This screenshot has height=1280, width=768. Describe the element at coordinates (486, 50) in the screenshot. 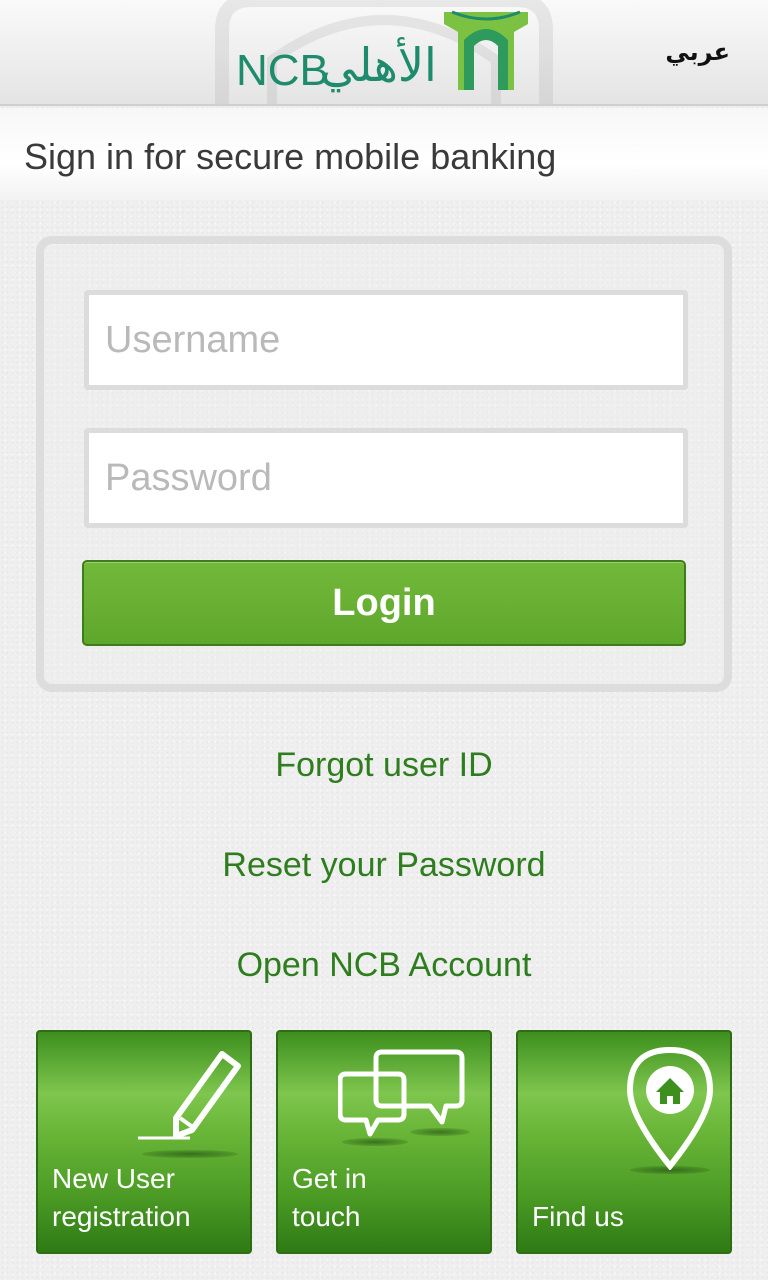

I see `ncb-logo-icon` at that location.